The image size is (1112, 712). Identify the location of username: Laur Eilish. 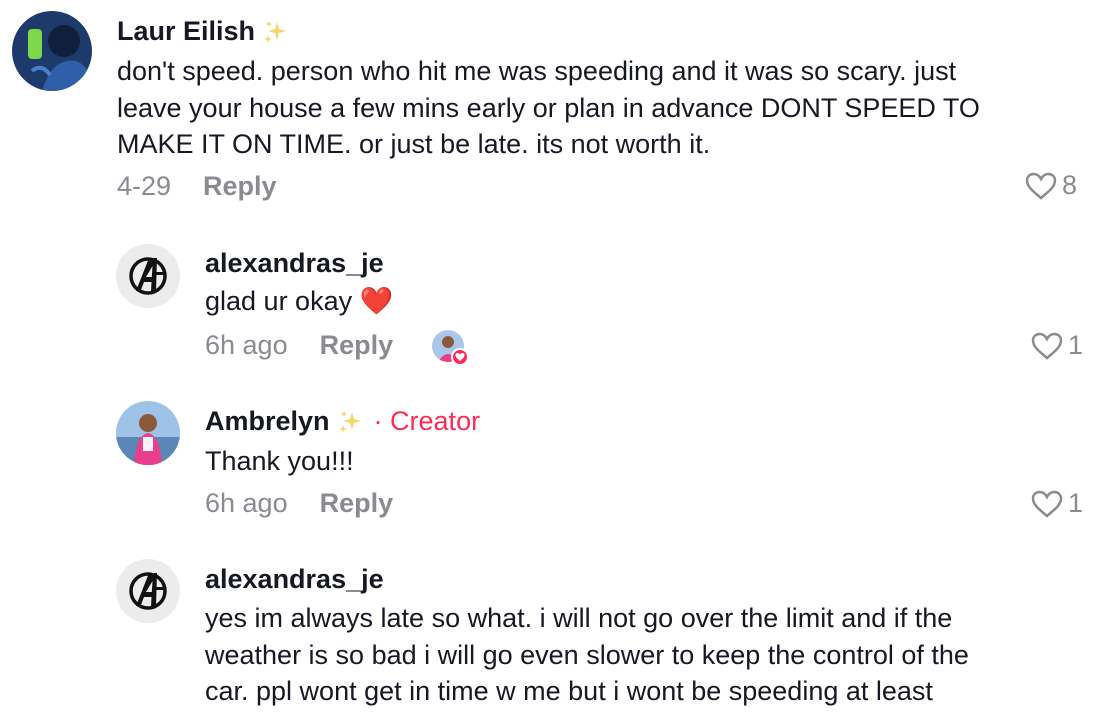
(203, 31).